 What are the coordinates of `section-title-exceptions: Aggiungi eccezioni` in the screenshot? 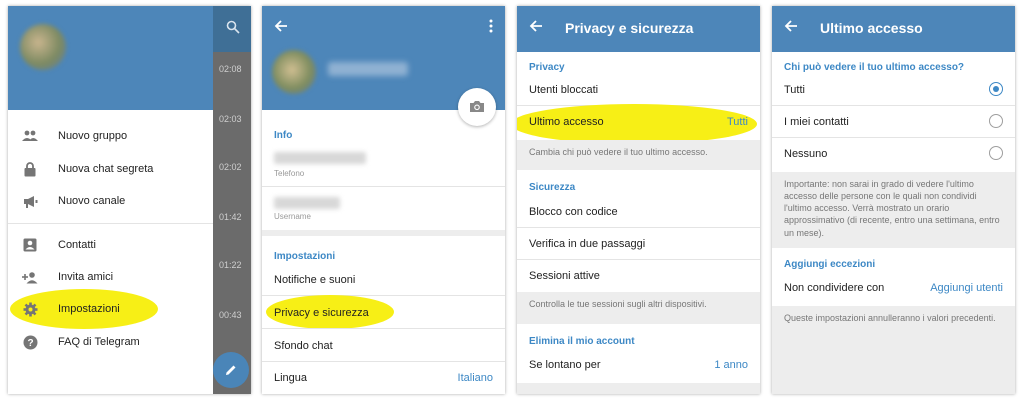 It's located at (830, 264).